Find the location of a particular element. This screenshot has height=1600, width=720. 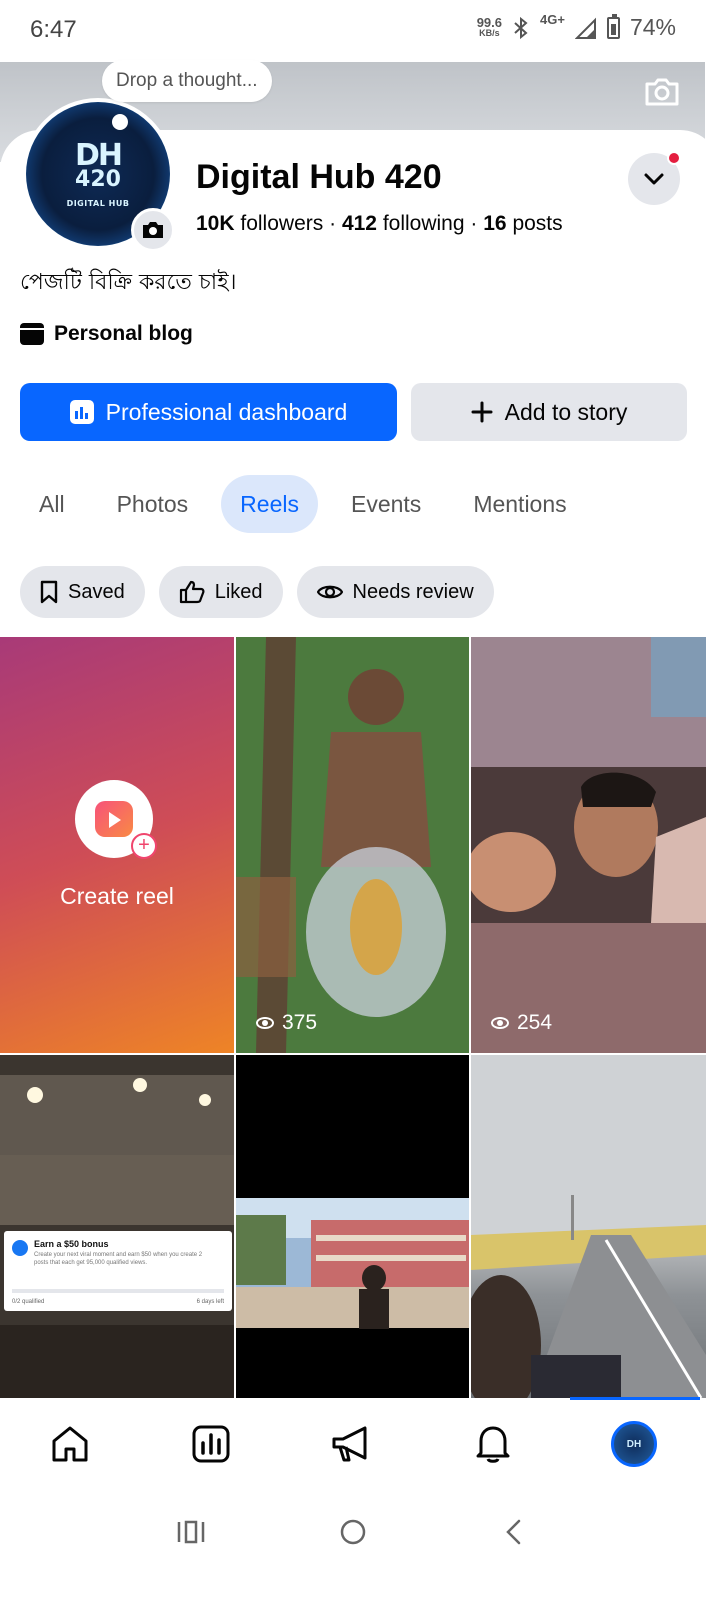

avatar-camera-button is located at coordinates (153, 230).